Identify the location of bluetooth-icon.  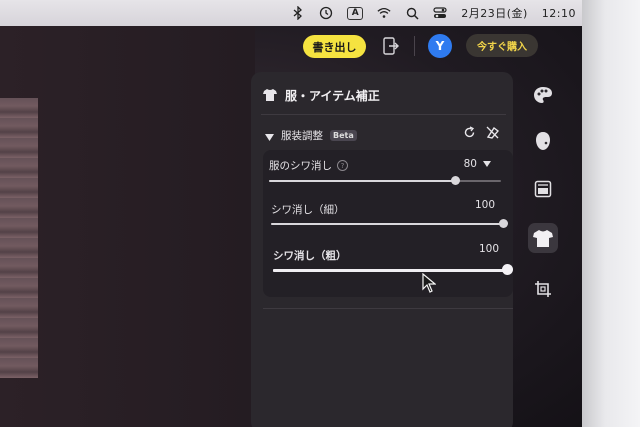
(298, 13).